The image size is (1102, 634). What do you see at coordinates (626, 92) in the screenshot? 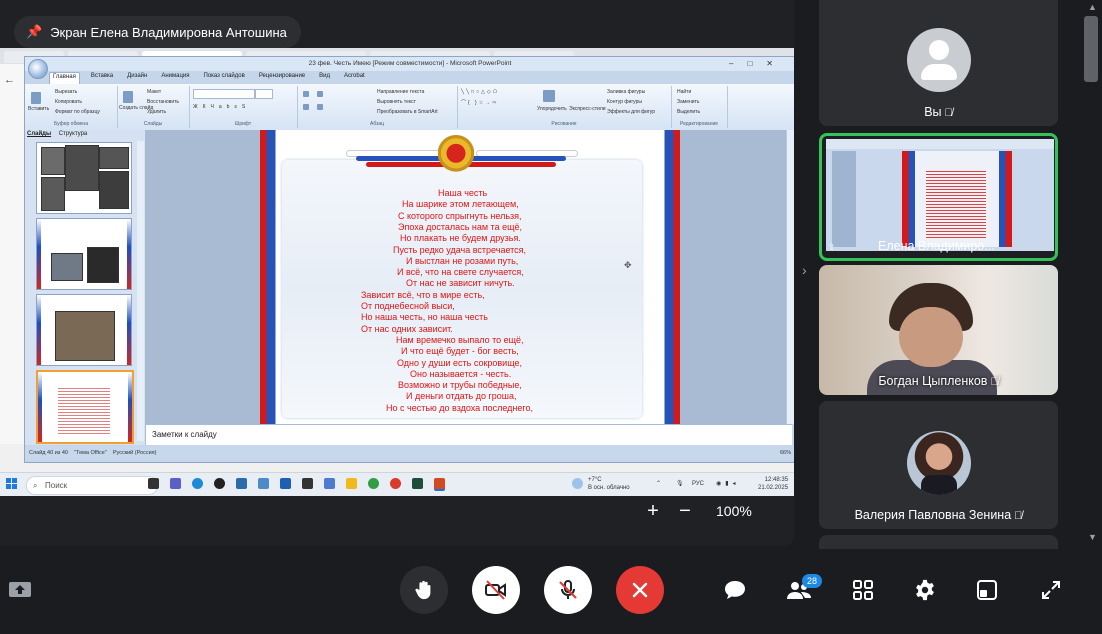
I see `shape-fill-button: Заливка фигуры` at bounding box center [626, 92].